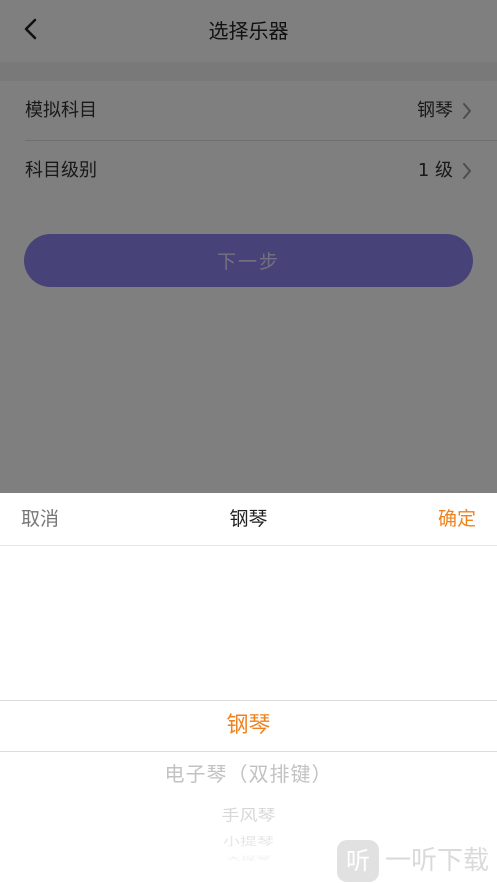  What do you see at coordinates (40, 519) in the screenshot?
I see `cancel-button: 取消` at bounding box center [40, 519].